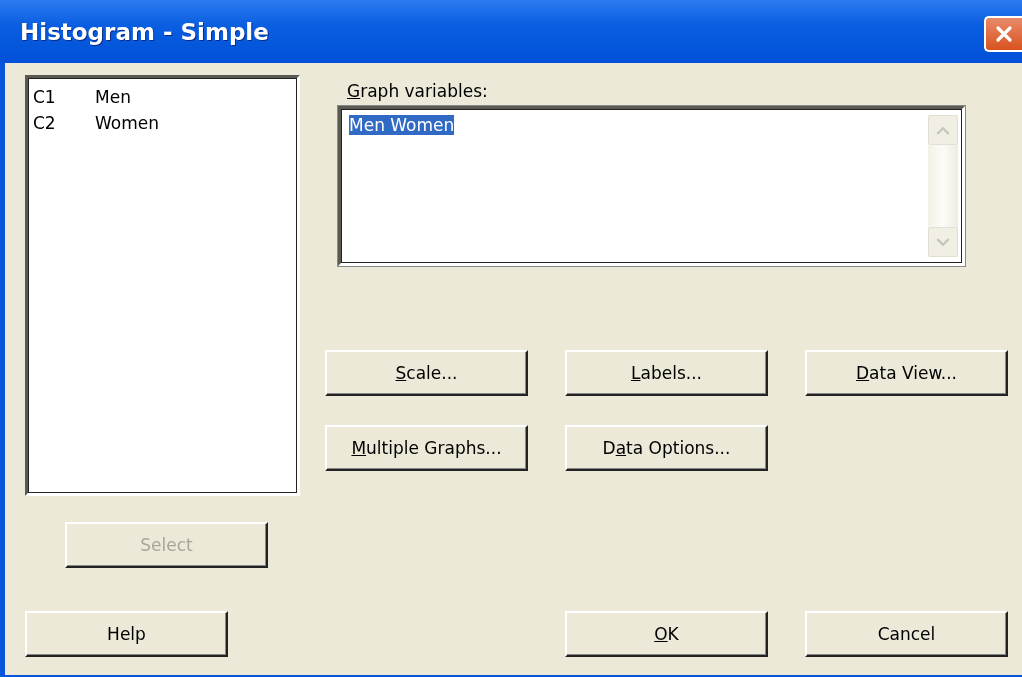 The image size is (1022, 677). What do you see at coordinates (418, 91) in the screenshot?
I see `graph-variables-label: Graph variables:` at bounding box center [418, 91].